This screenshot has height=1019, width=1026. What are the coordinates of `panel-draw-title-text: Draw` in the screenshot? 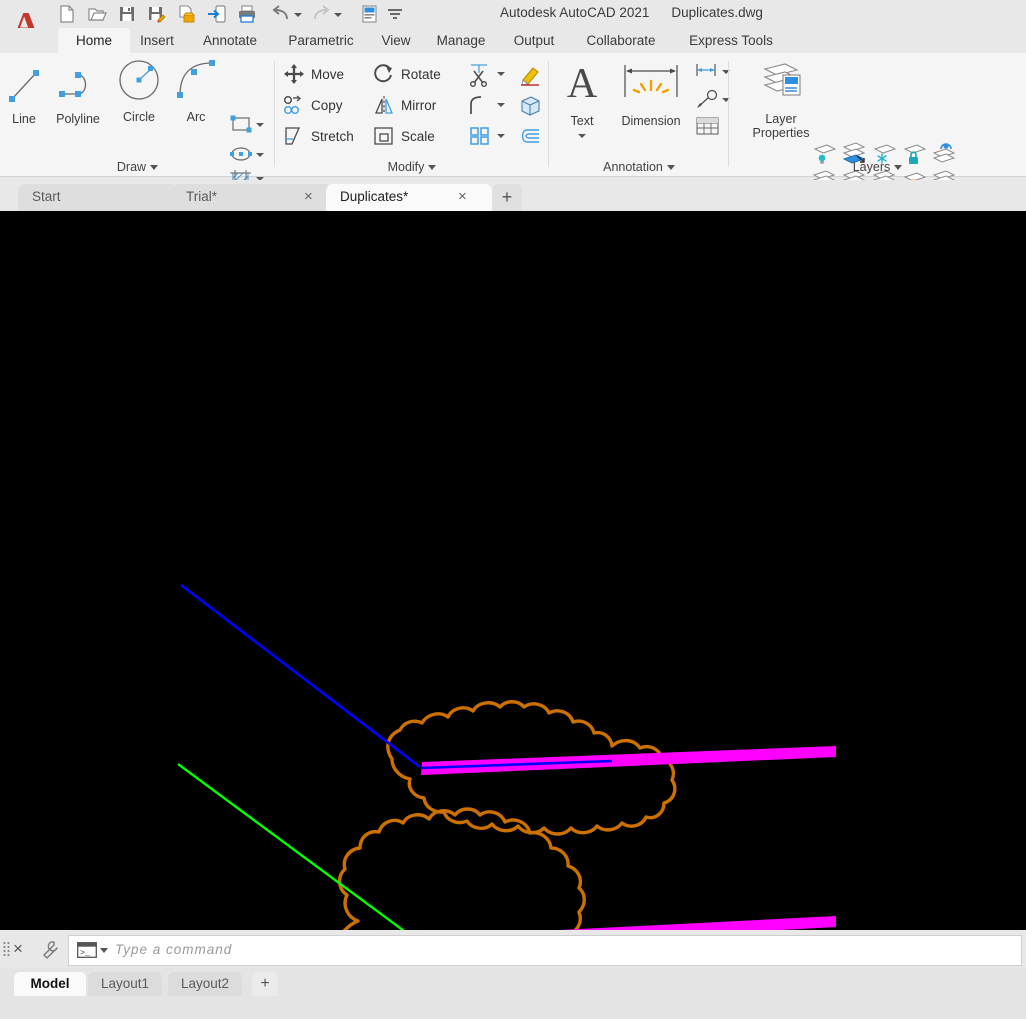 It's located at (131, 167).